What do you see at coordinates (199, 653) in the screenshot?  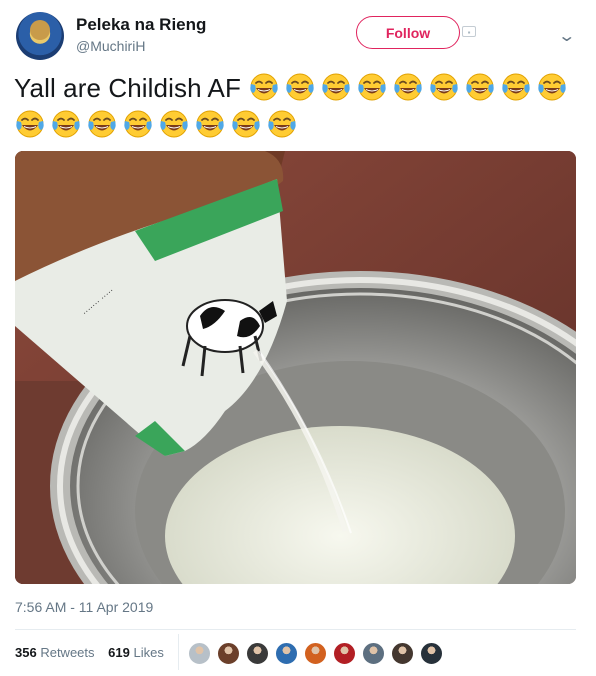 I see `default-avatar` at bounding box center [199, 653].